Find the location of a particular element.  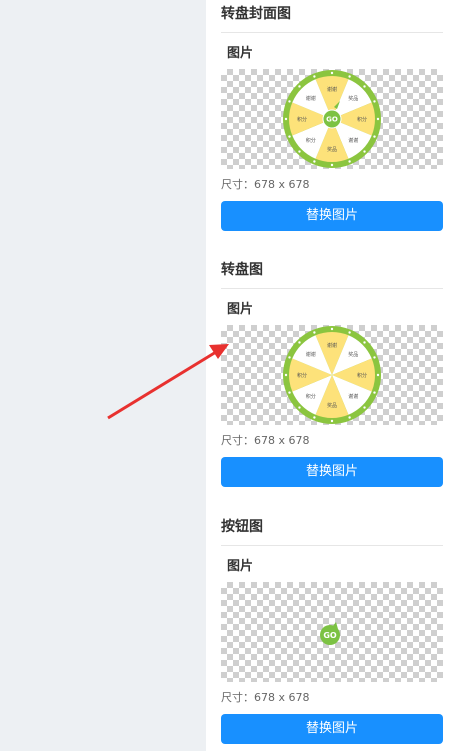

section-button-image: 按钮图 图片 GO 尺寸：678 x 678 替换图片 is located at coordinates (332, 629).